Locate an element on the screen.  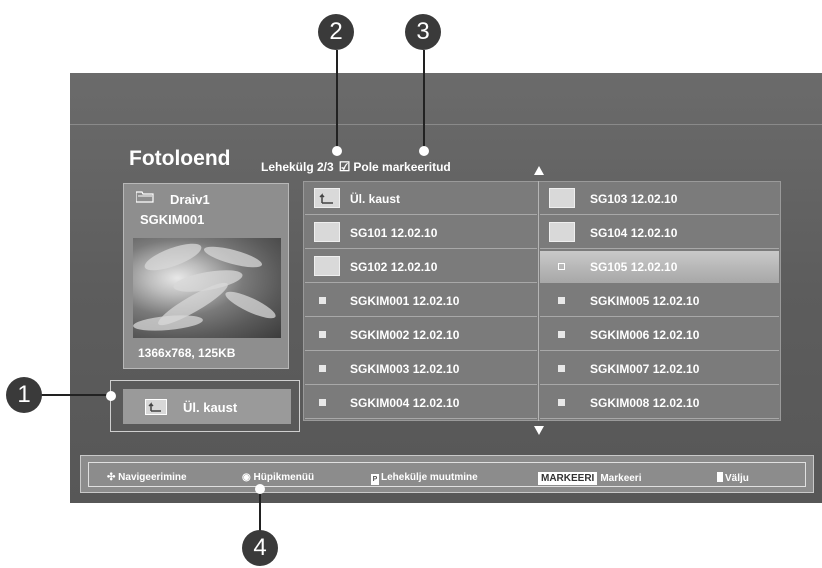
mark-status: Pole markeeritud is located at coordinates (402, 167).